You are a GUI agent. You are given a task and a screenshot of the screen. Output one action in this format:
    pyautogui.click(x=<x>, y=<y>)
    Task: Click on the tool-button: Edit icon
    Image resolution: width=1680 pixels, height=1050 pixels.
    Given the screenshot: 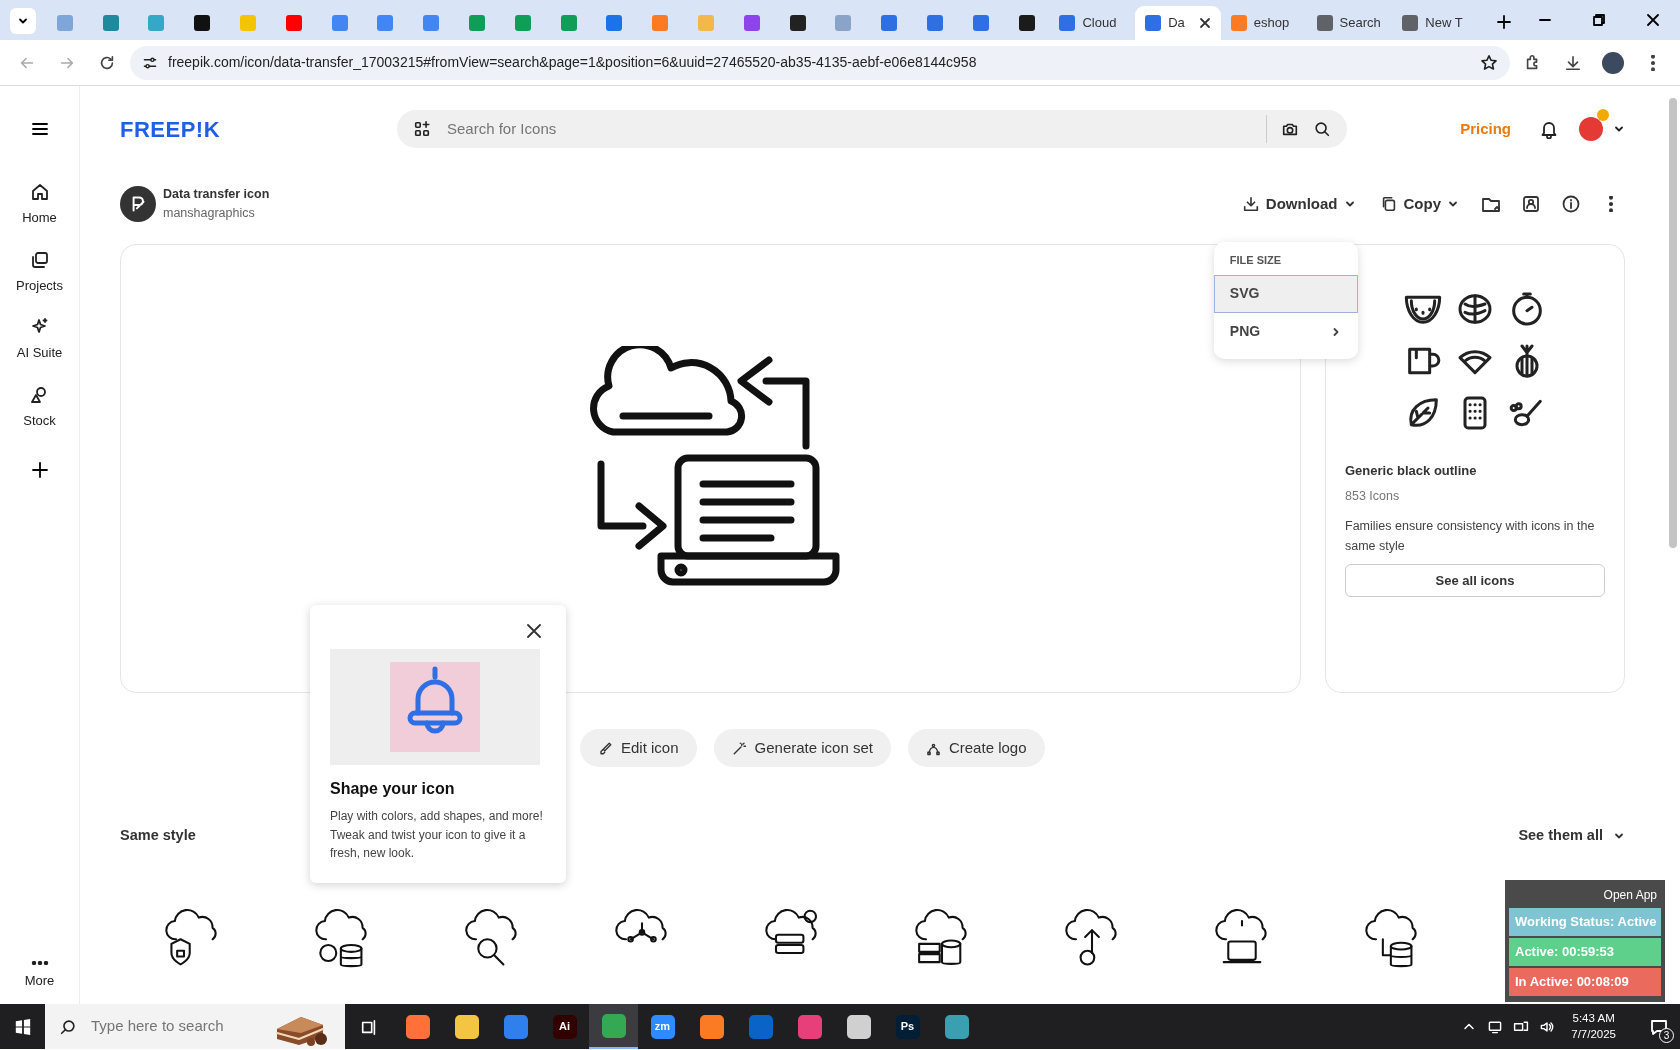 What is the action you would take?
    pyautogui.click(x=638, y=748)
    